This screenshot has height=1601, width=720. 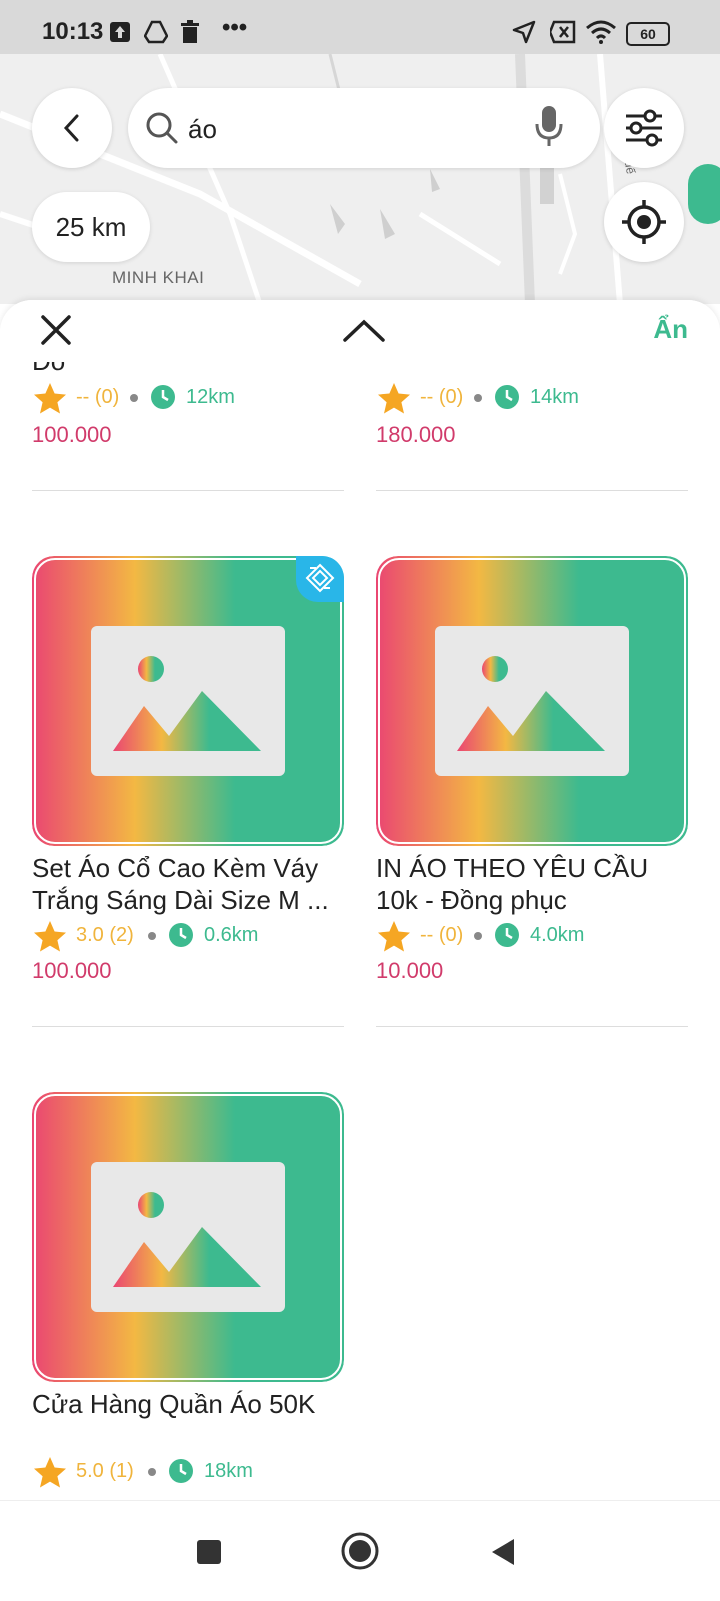 I want to click on badge-icon, so click(x=320, y=578).